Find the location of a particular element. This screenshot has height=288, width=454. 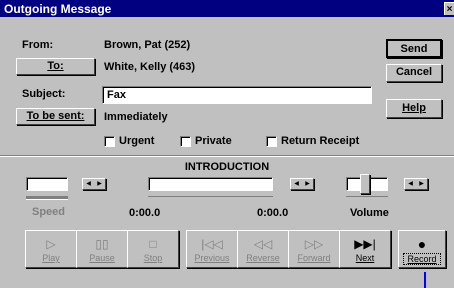

pause-icon: ▯▯ is located at coordinates (102, 244).